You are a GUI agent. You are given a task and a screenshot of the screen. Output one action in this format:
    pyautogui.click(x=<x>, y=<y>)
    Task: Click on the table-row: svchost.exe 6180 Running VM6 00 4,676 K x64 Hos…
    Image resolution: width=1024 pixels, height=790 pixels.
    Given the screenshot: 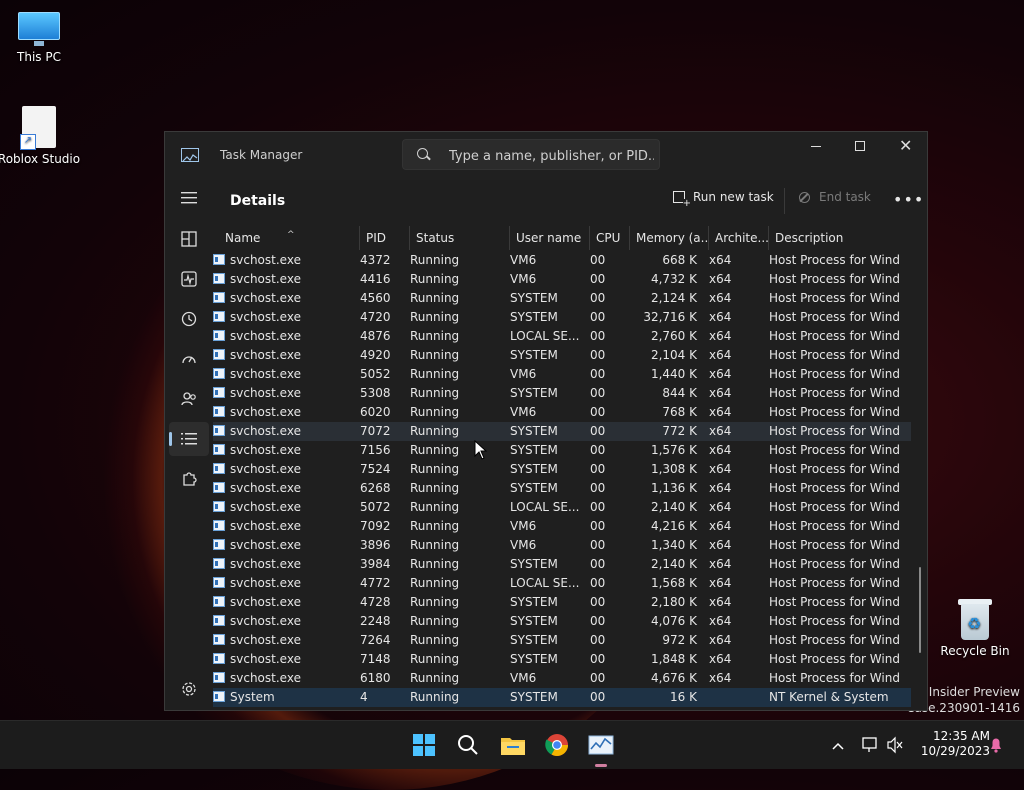 What is the action you would take?
    pyautogui.click(x=562, y=678)
    